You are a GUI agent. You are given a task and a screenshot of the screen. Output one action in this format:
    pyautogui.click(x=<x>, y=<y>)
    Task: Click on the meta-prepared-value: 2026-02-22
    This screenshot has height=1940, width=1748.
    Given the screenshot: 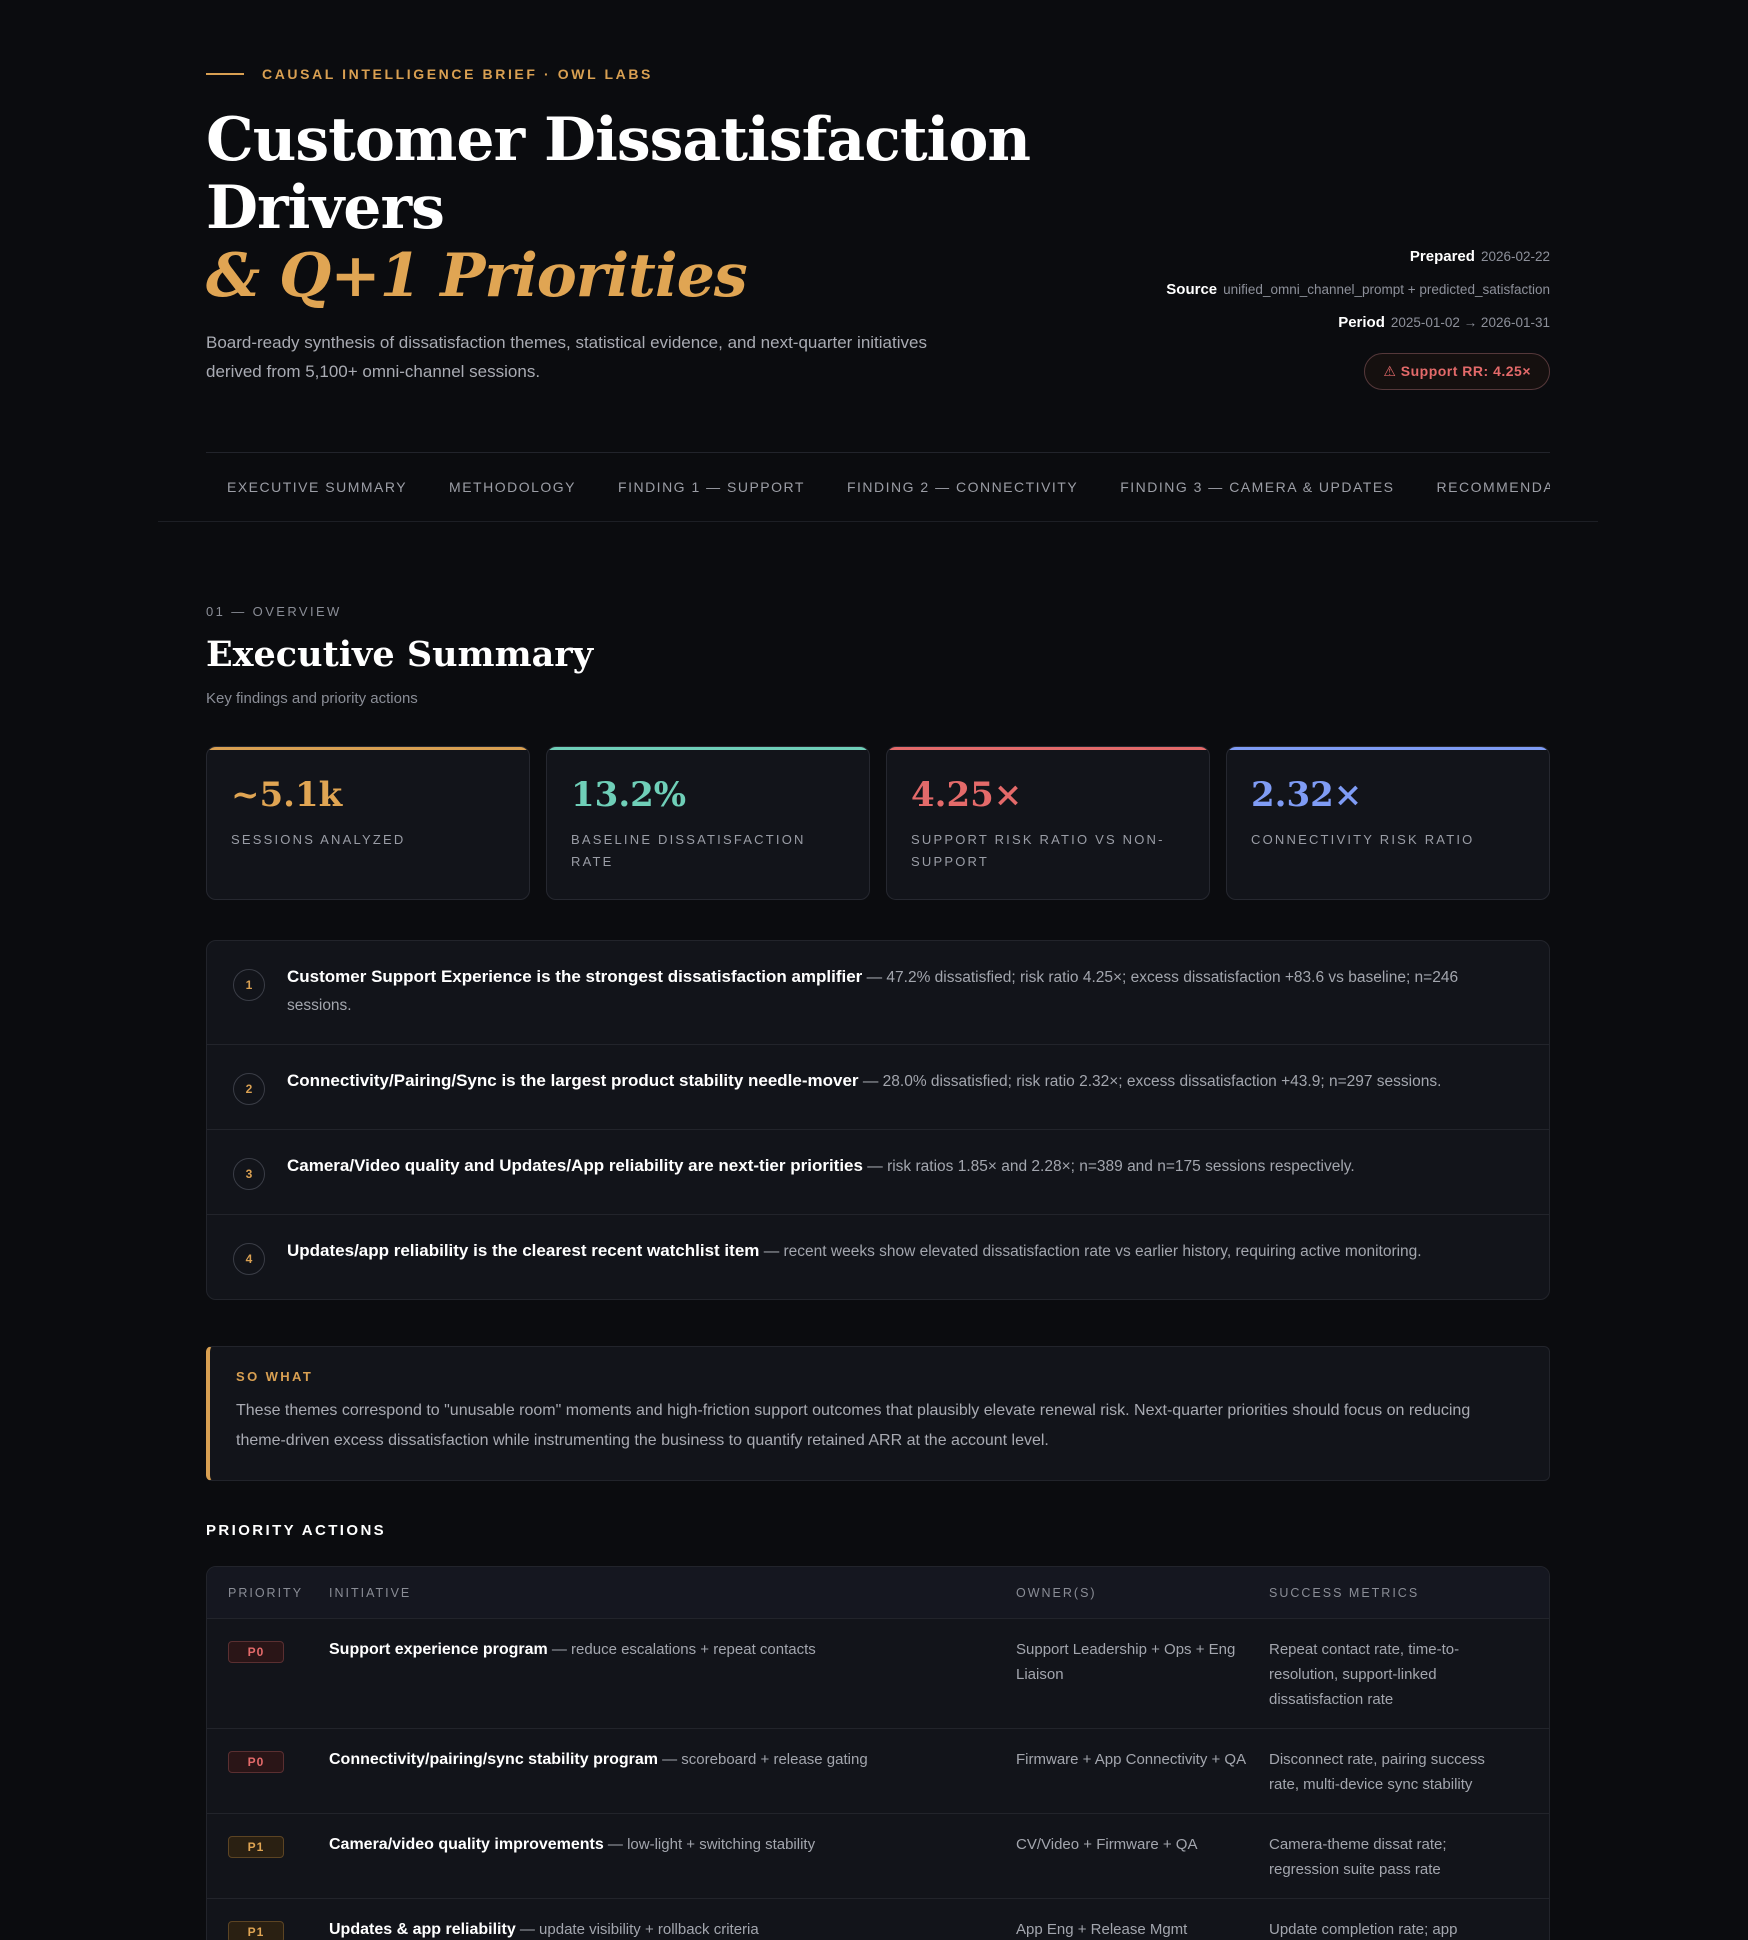 What is the action you would take?
    pyautogui.click(x=1515, y=256)
    